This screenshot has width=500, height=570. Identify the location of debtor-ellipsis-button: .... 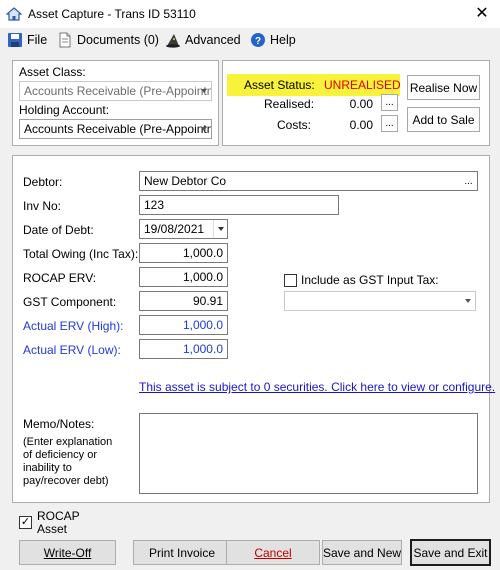
(468, 181).